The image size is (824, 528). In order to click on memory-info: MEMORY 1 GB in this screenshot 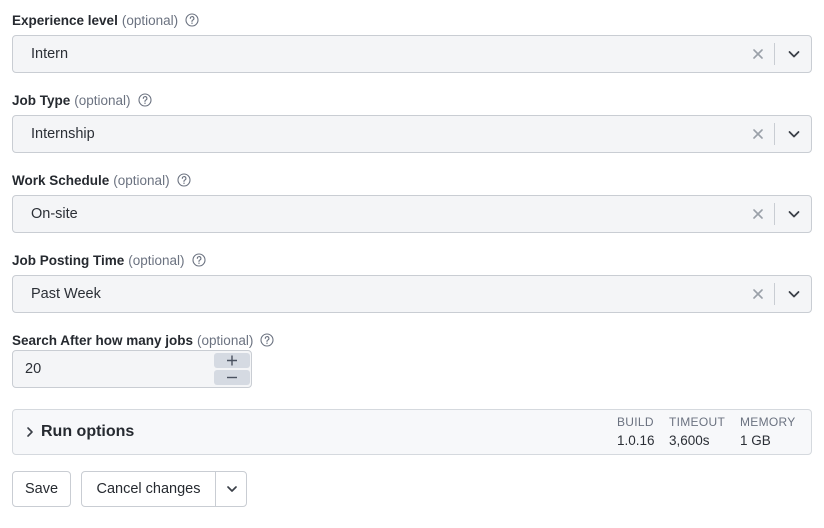, I will do `click(768, 433)`.